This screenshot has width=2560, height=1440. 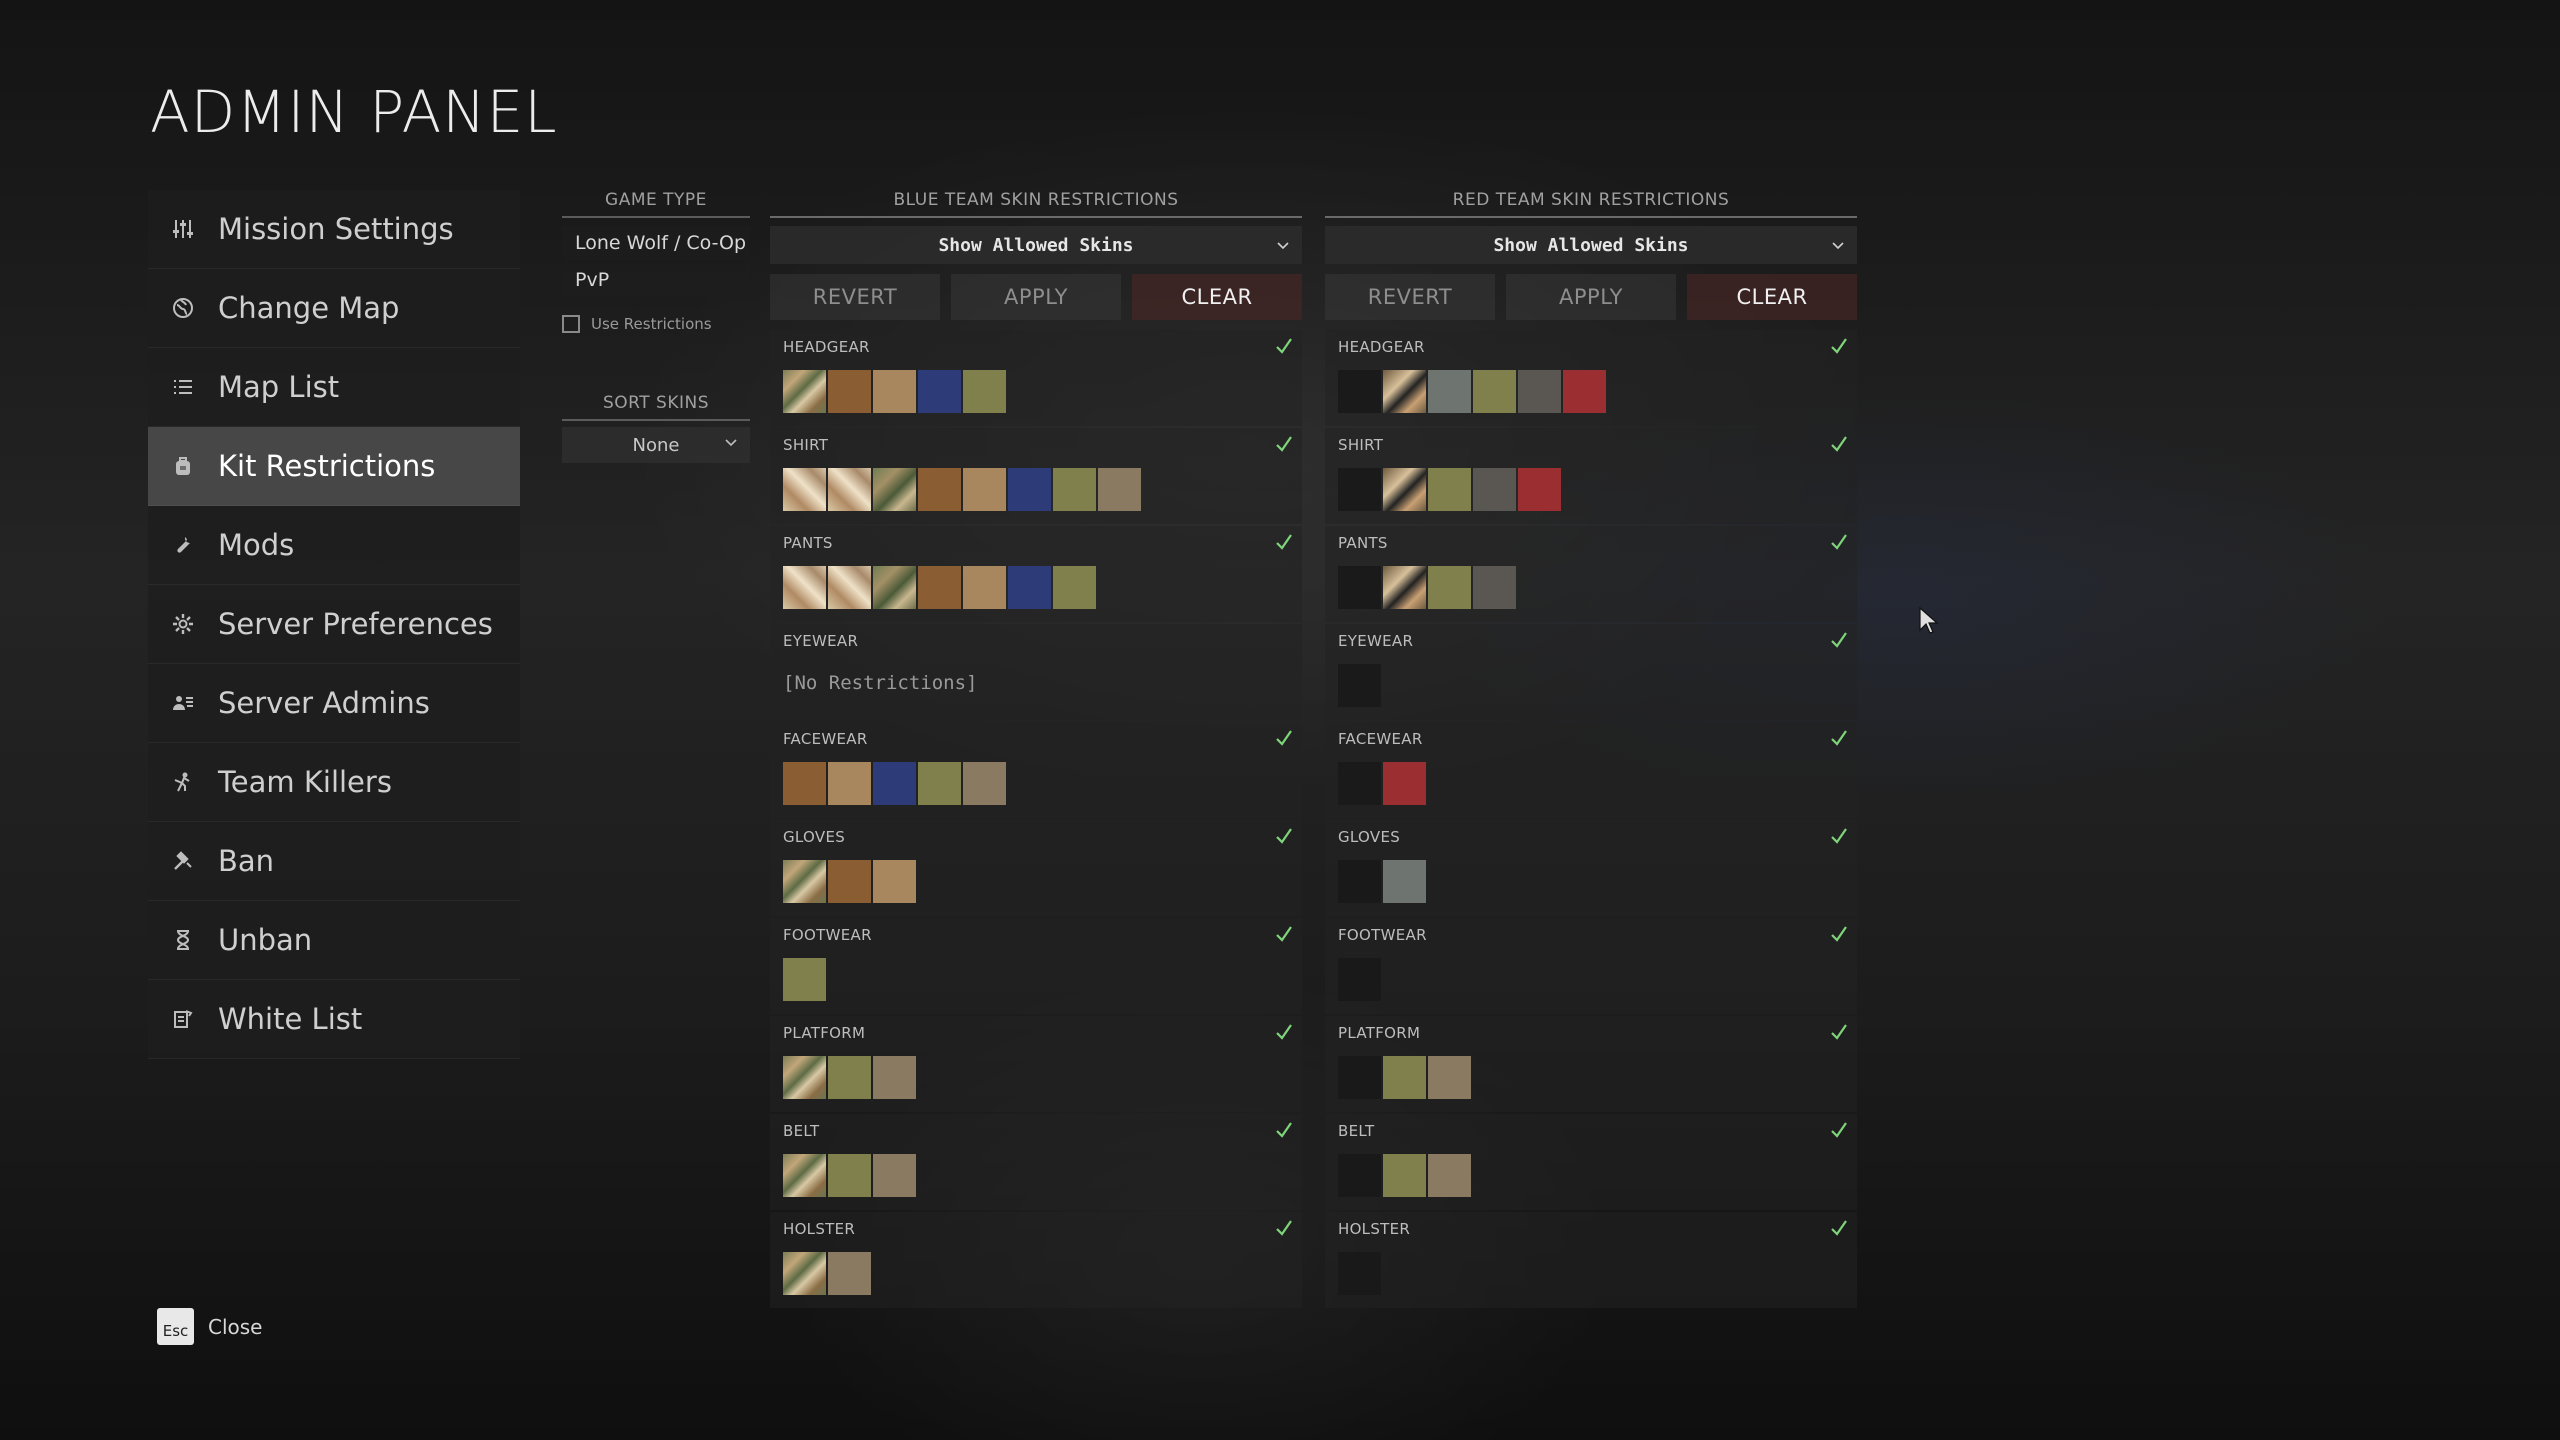 I want to click on skin-swatch-red, so click(x=1539, y=489).